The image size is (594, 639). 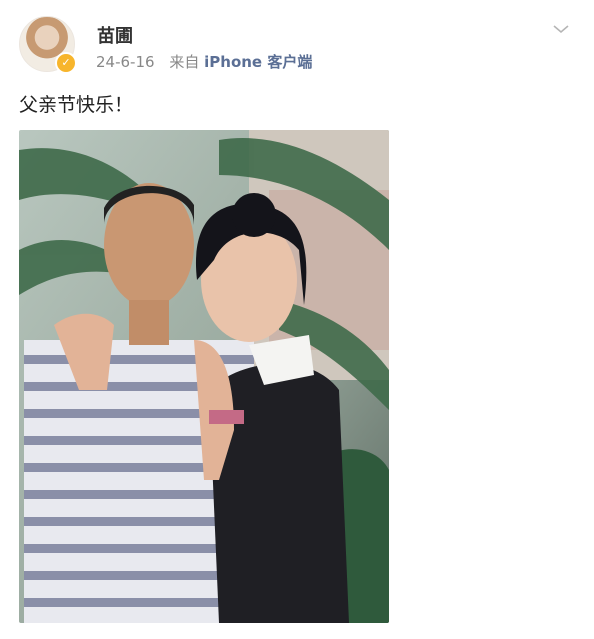 What do you see at coordinates (184, 62) in the screenshot?
I see `source-prefix: 来自` at bounding box center [184, 62].